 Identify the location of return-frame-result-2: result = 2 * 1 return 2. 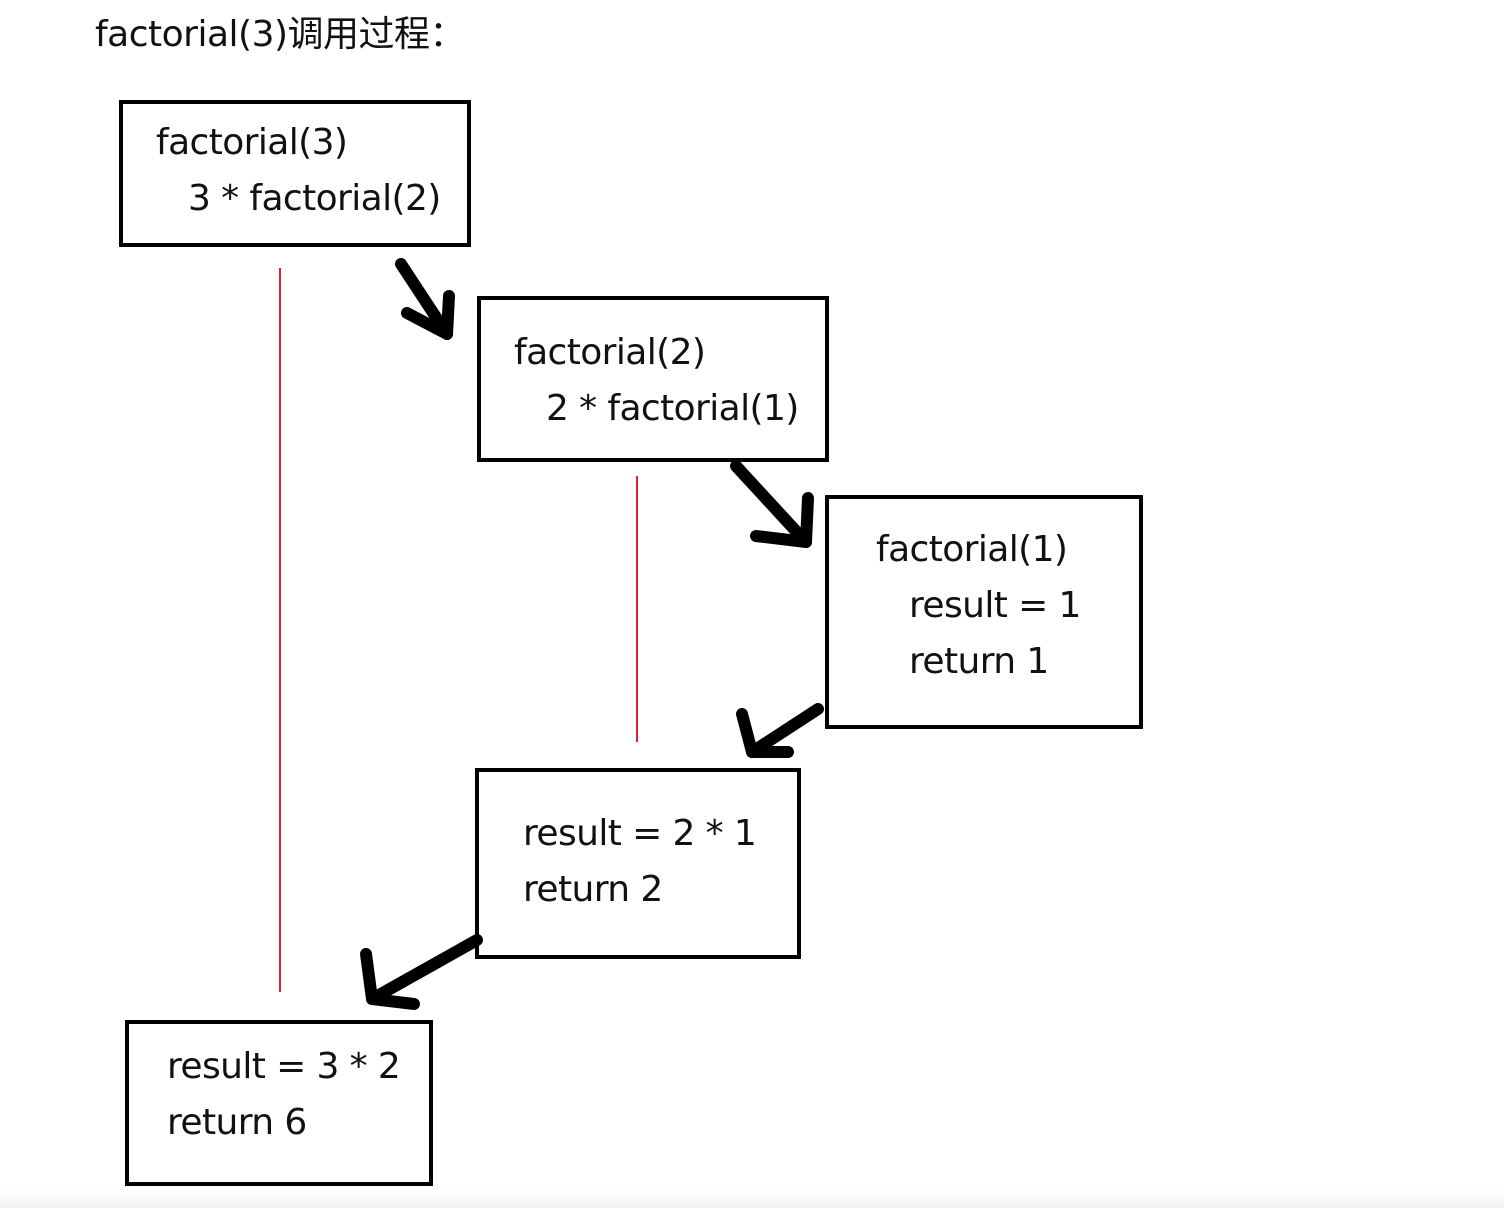
(638, 863).